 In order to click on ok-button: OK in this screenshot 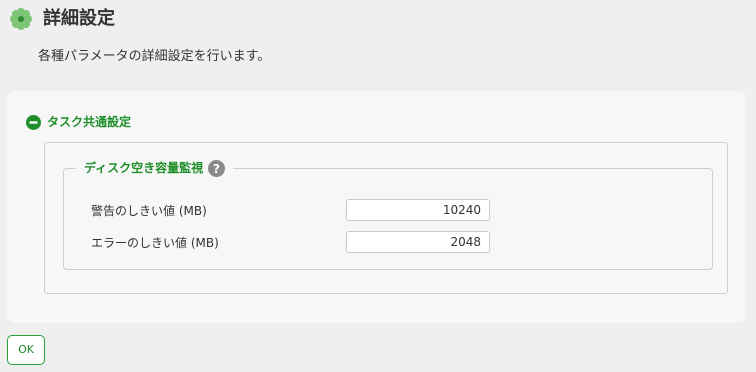, I will do `click(26, 350)`.